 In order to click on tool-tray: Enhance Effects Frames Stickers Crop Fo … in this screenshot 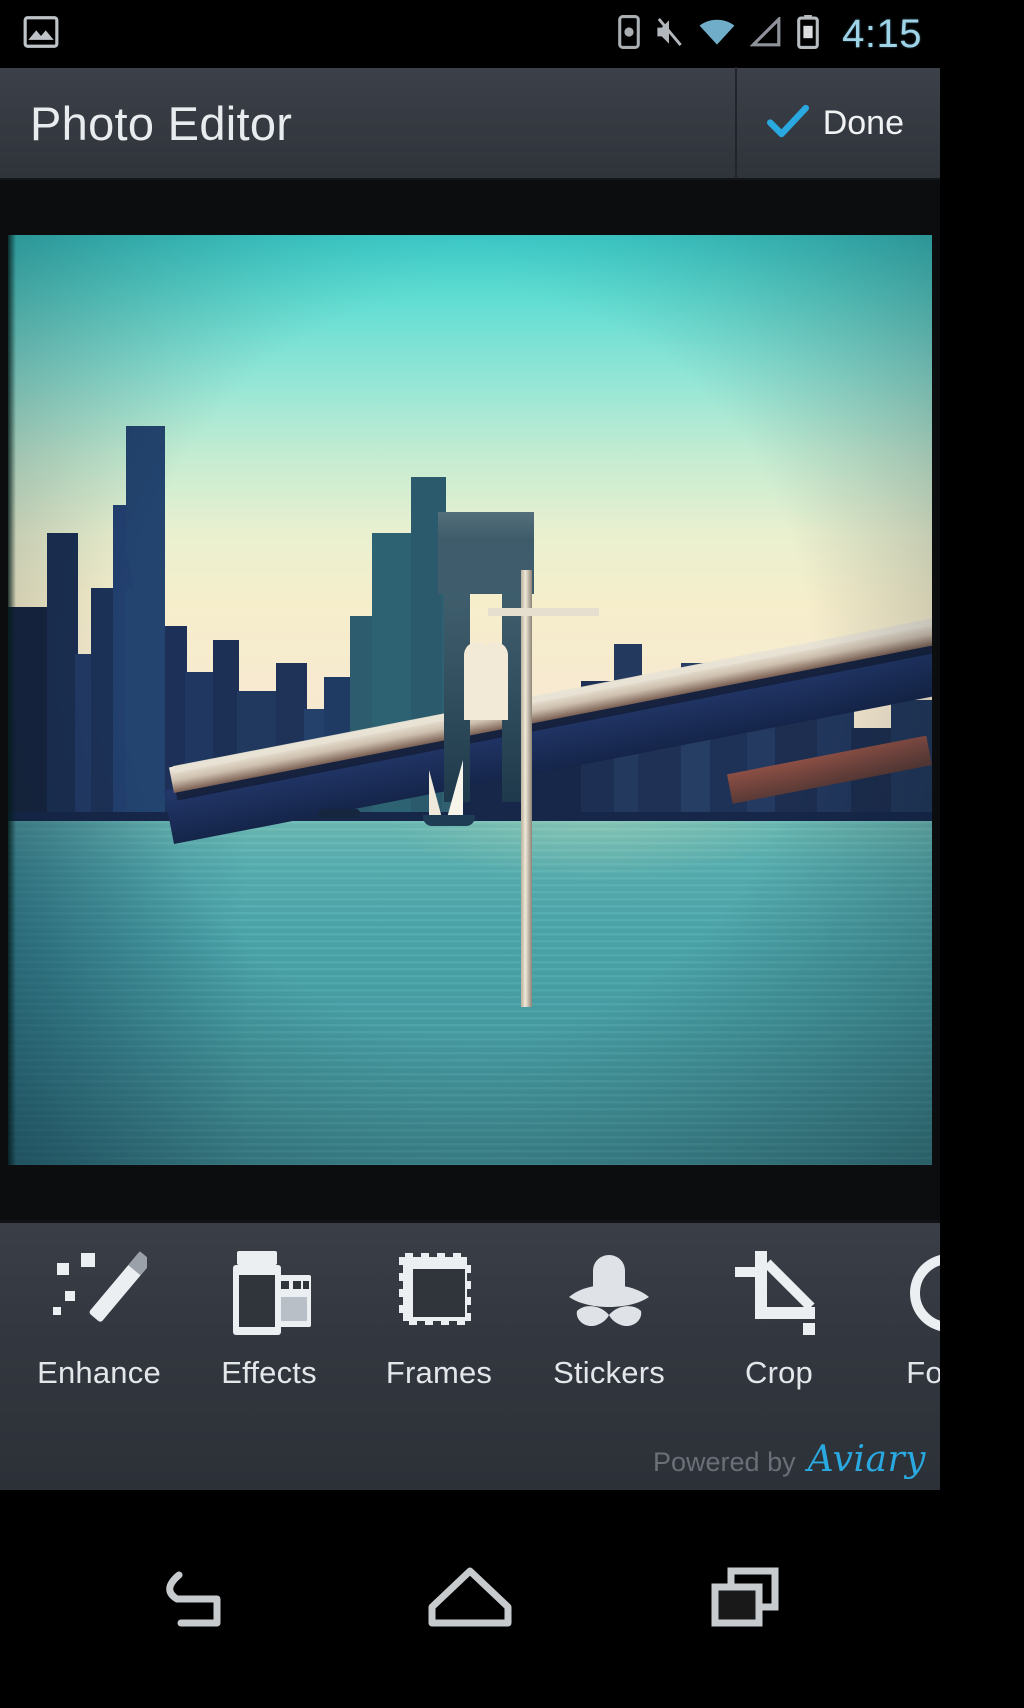, I will do `click(470, 1355)`.